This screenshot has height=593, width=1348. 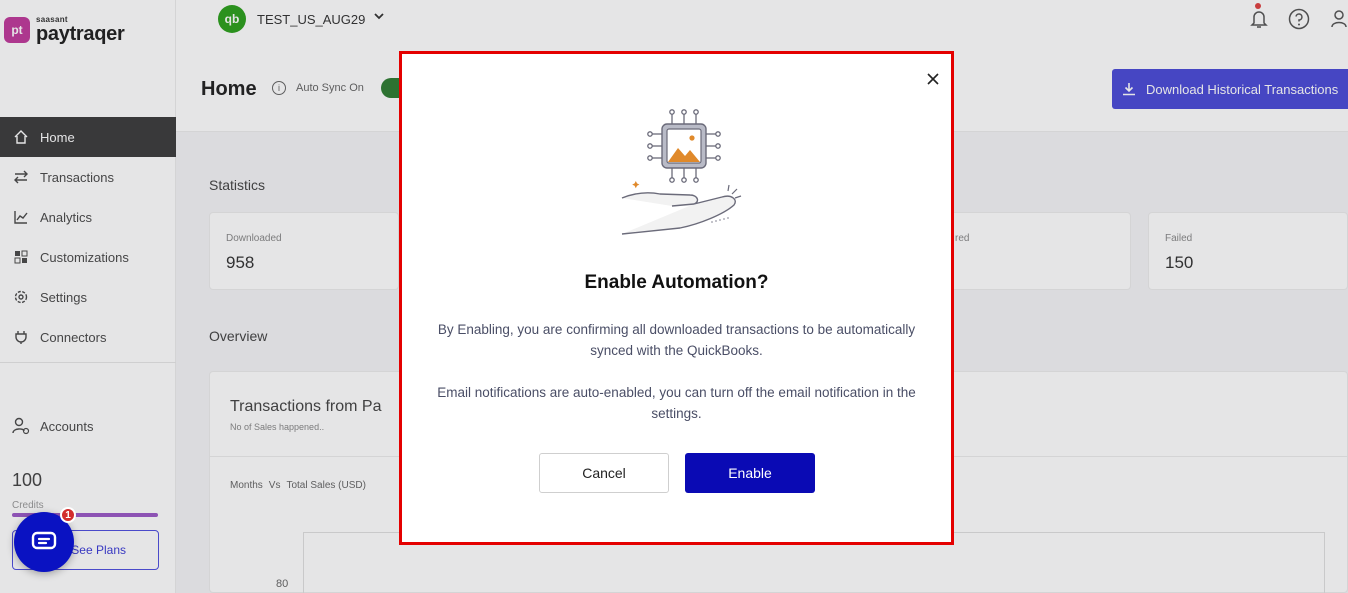 What do you see at coordinates (750, 473) in the screenshot?
I see `enable-button: Enable` at bounding box center [750, 473].